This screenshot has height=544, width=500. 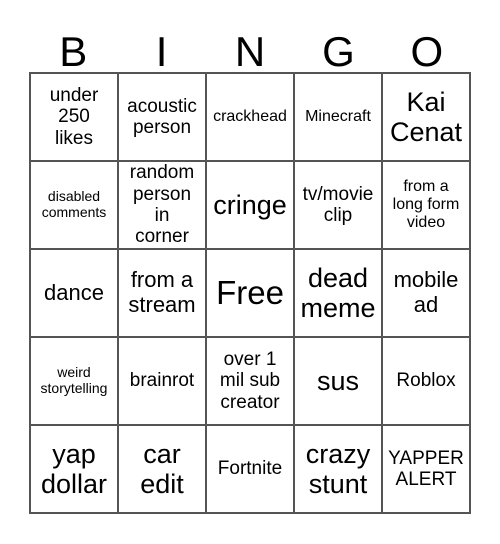 I want to click on bingo-cell: Fortnite, so click(x=250, y=469).